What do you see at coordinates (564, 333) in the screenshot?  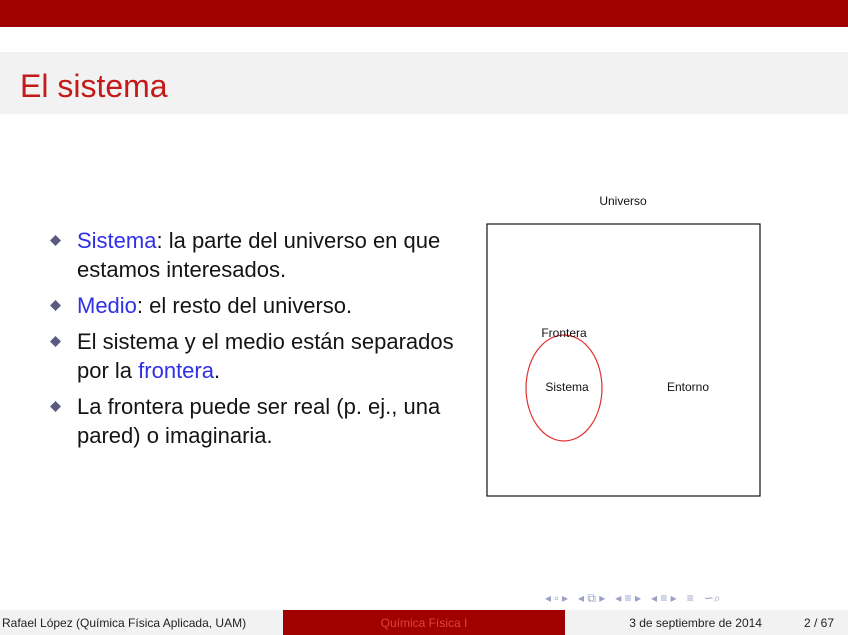 I see `boundary-label: Frontera` at bounding box center [564, 333].